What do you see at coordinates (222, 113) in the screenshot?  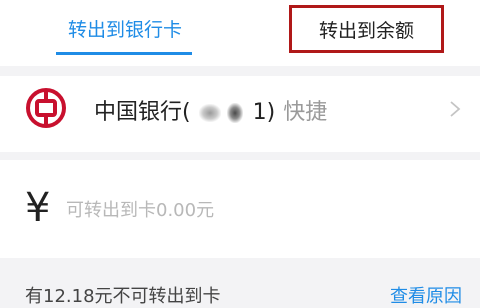 I see `masked-card-number` at bounding box center [222, 113].